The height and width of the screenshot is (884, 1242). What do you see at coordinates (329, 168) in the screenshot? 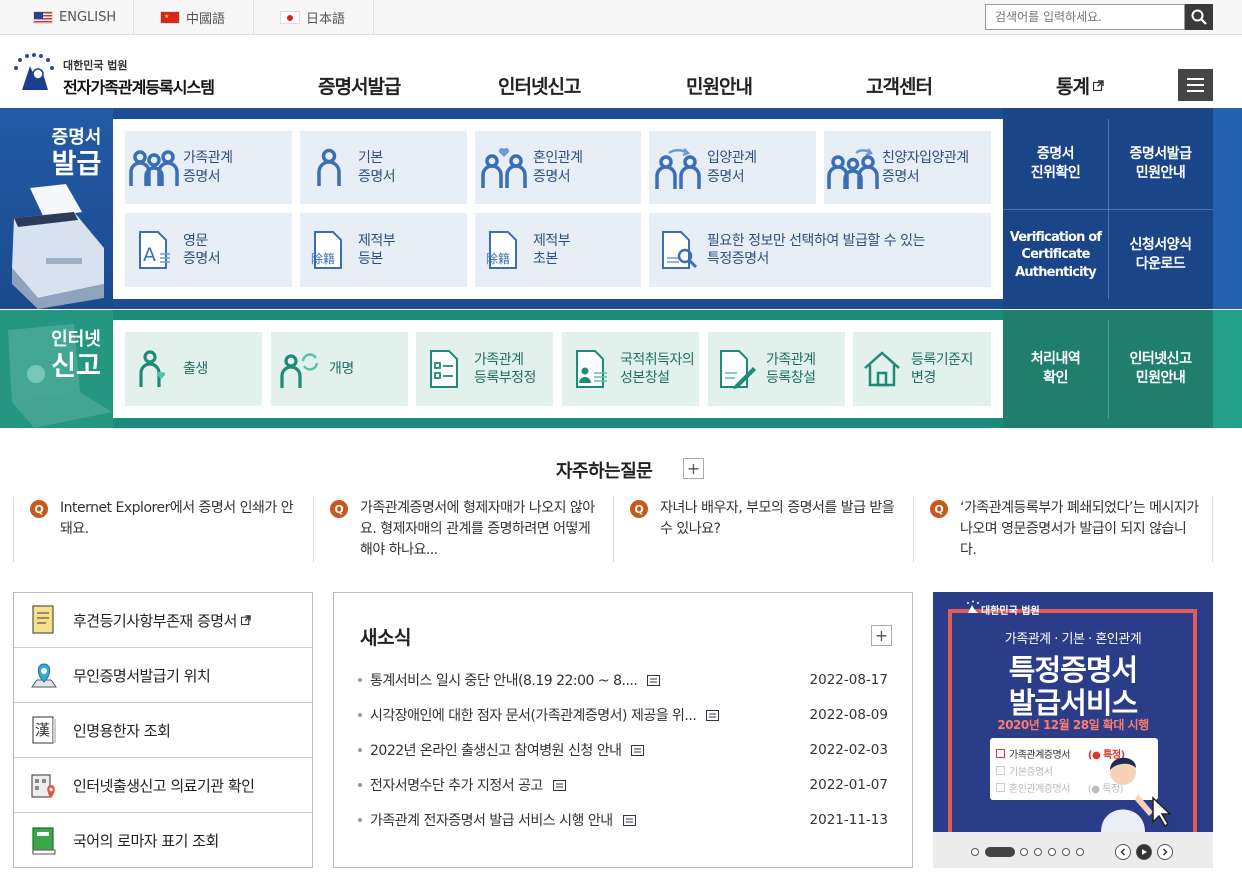
I see `person-icon` at bounding box center [329, 168].